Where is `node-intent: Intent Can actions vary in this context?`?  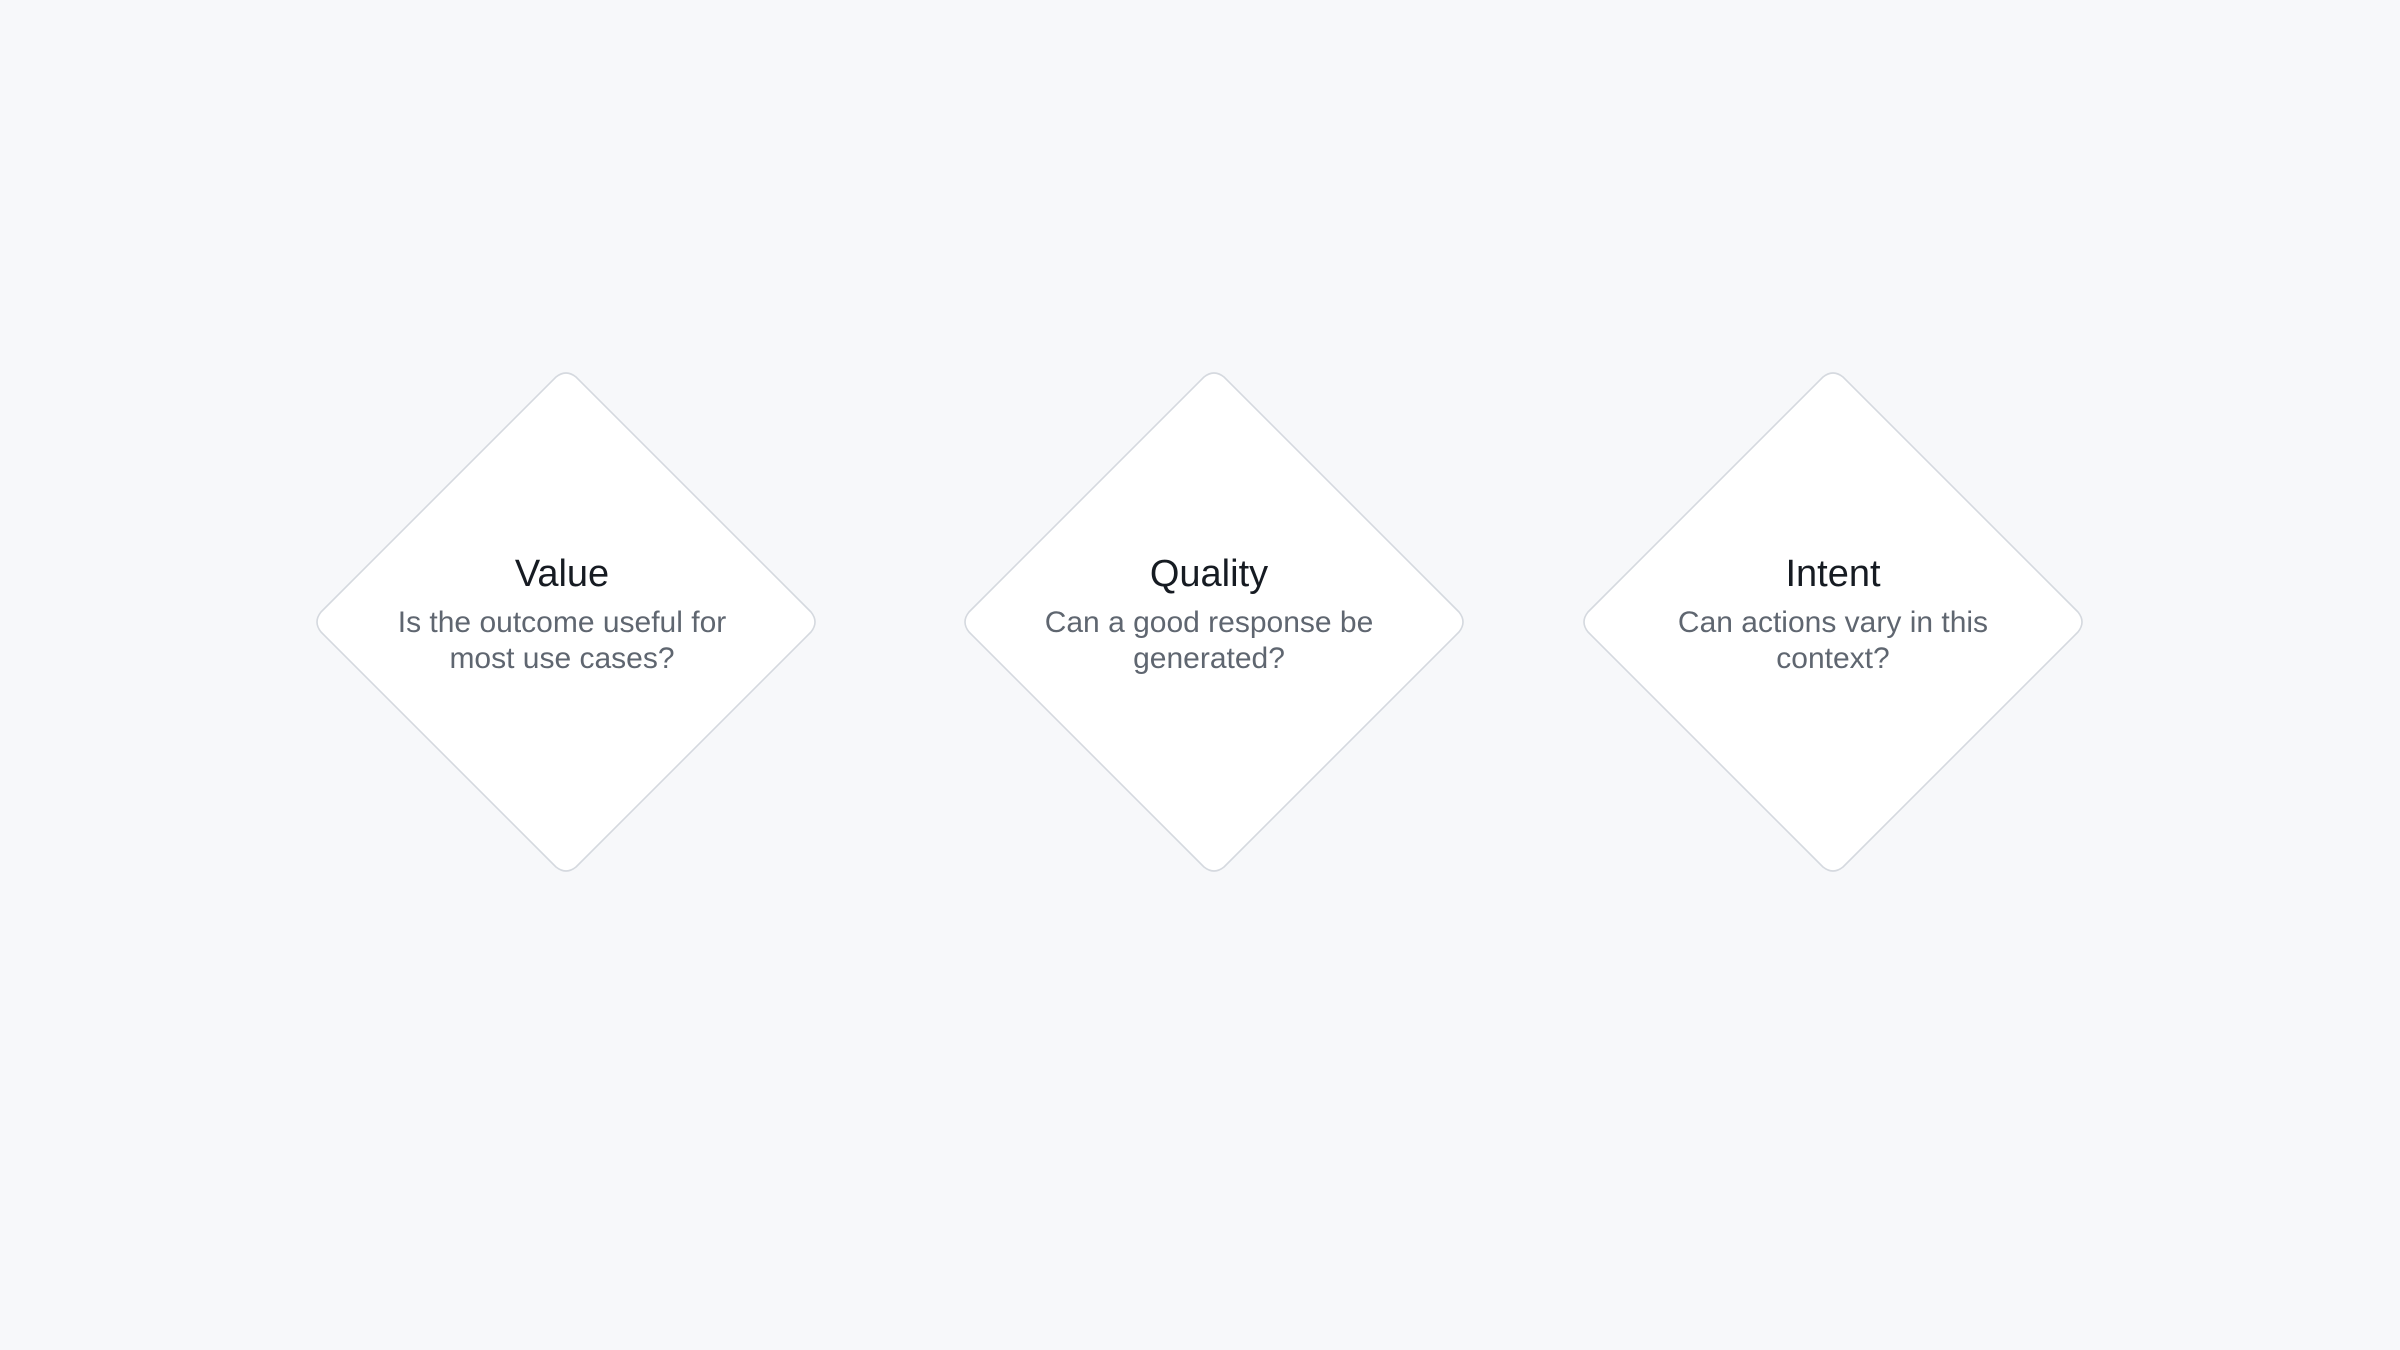
node-intent: Intent Can actions vary in this context? is located at coordinates (1833, 614).